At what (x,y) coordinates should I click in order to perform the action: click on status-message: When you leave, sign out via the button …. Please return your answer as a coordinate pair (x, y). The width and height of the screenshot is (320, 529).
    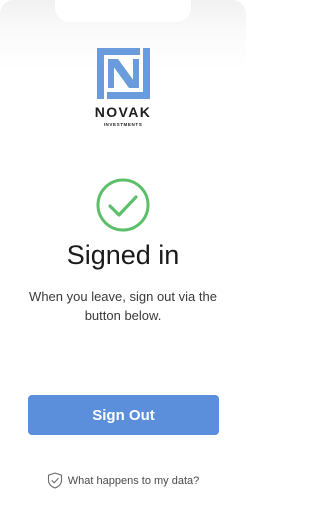
    Looking at the image, I should click on (123, 306).